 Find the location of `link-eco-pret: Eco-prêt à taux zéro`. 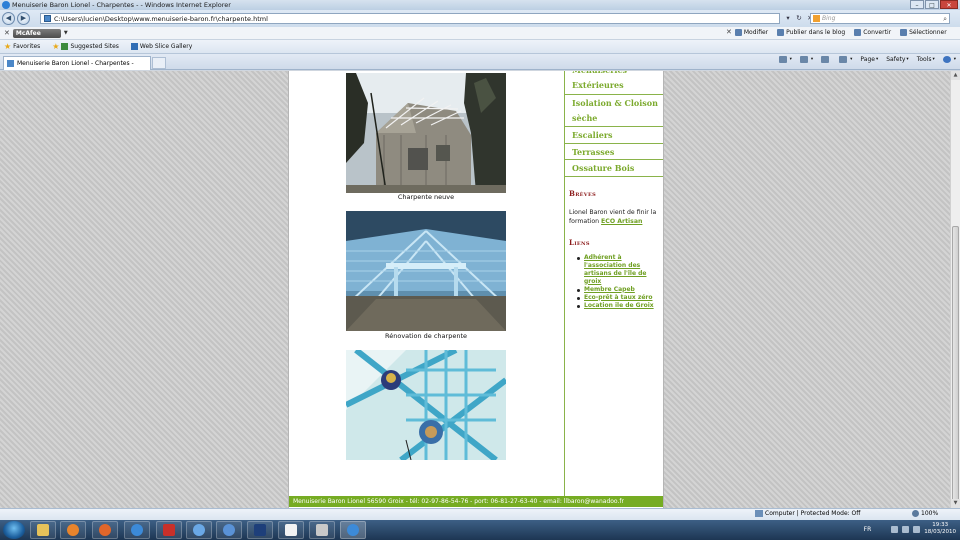

link-eco-pret: Eco-prêt à taux zéro is located at coordinates (618, 297).